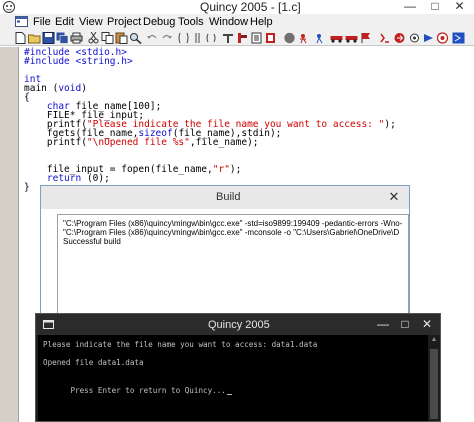 This screenshot has height=422, width=474. I want to click on settings-icon, so click(384, 38).